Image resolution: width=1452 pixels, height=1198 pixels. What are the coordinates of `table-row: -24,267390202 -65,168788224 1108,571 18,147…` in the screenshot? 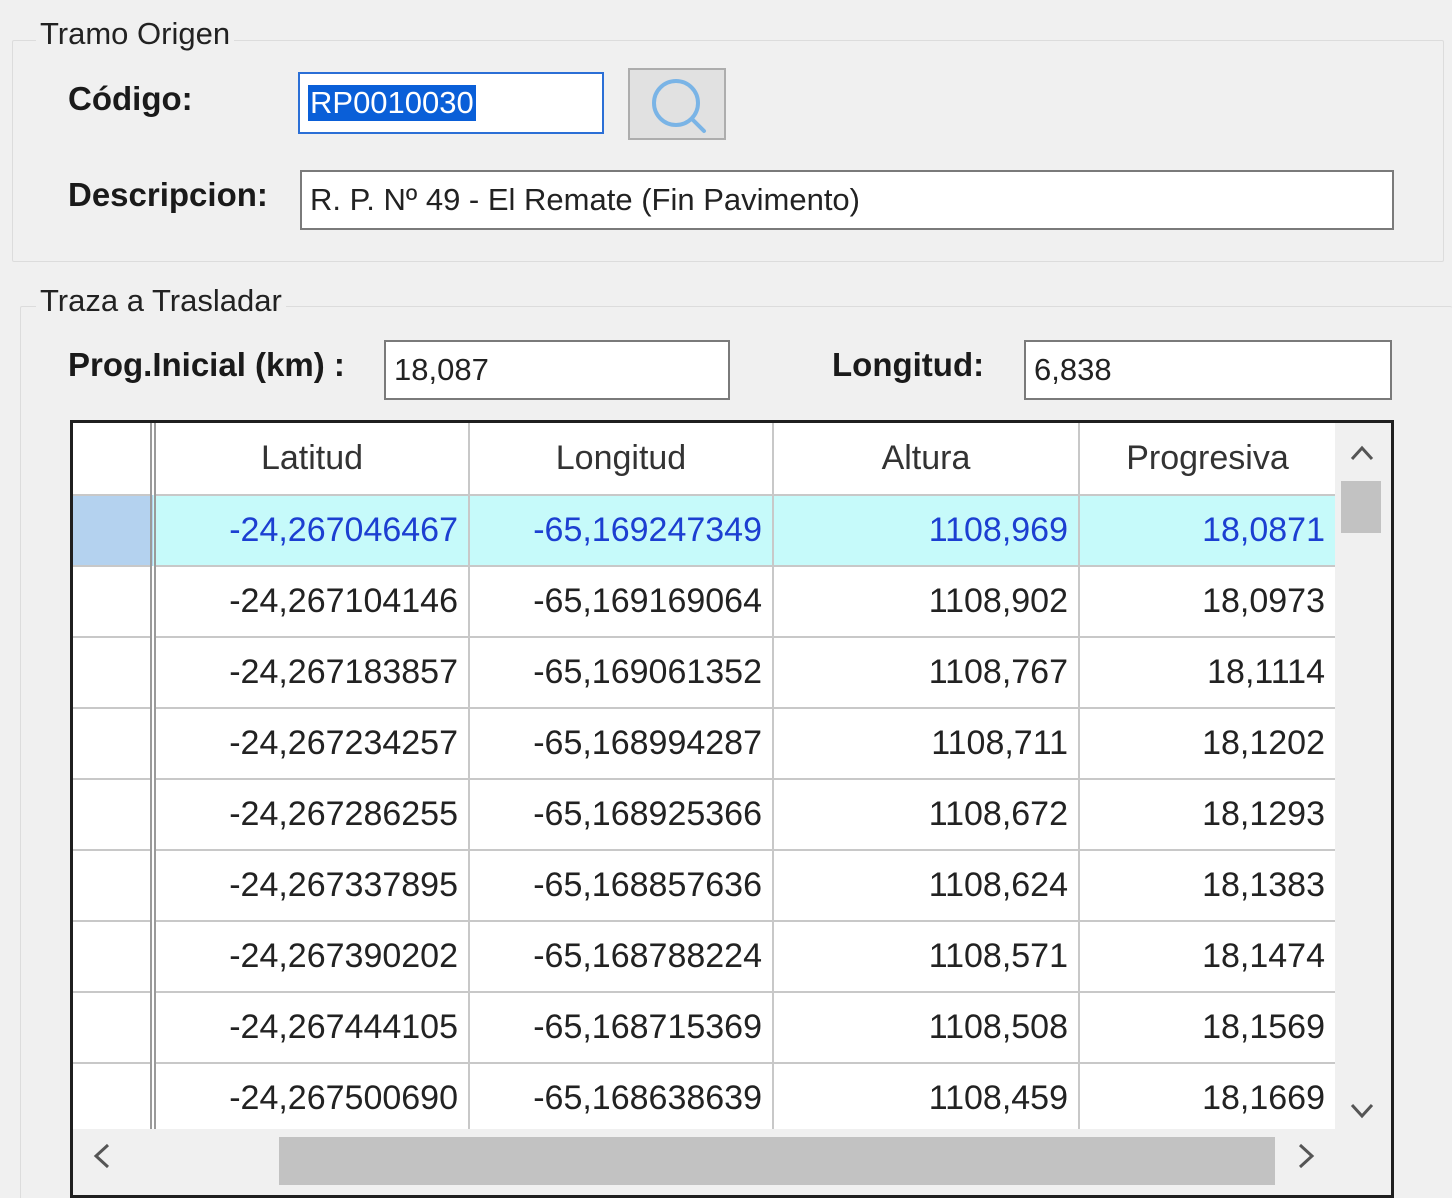 It's located at (705, 956).